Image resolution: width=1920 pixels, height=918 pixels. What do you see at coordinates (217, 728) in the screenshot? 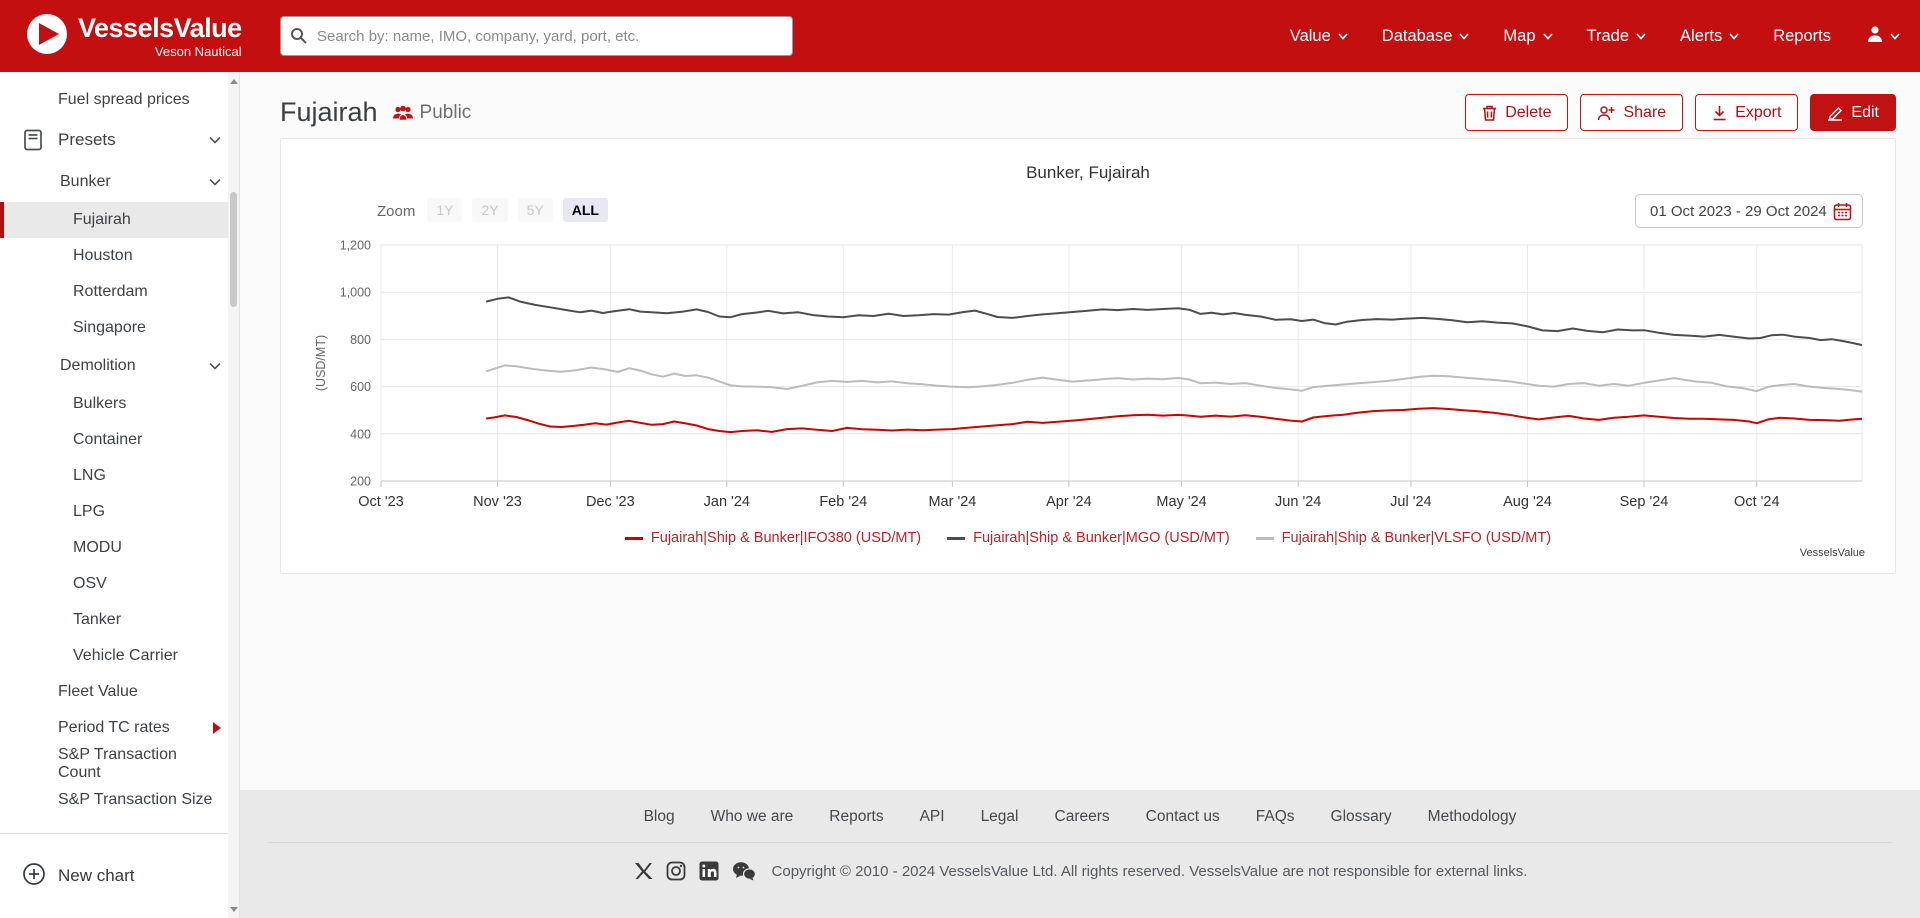
I see `red-arrow-right-icon` at bounding box center [217, 728].